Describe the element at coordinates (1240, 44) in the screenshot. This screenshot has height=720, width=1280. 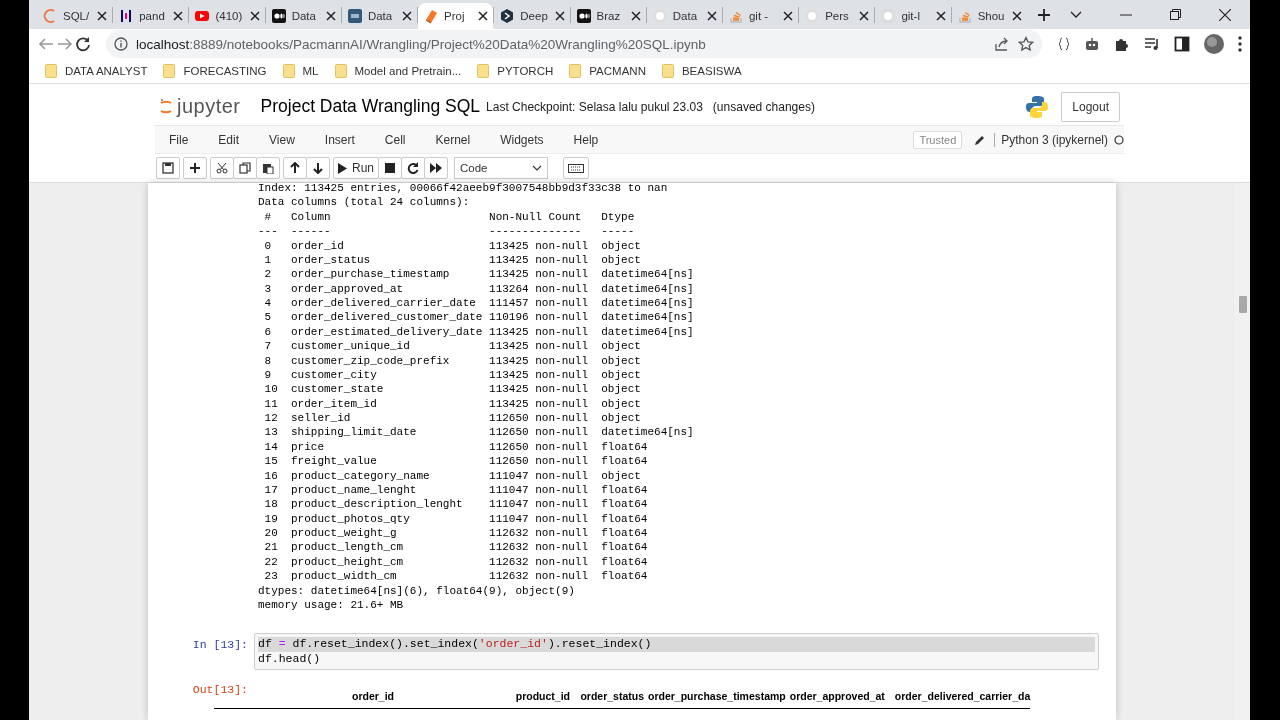
I see `menu-icon` at that location.